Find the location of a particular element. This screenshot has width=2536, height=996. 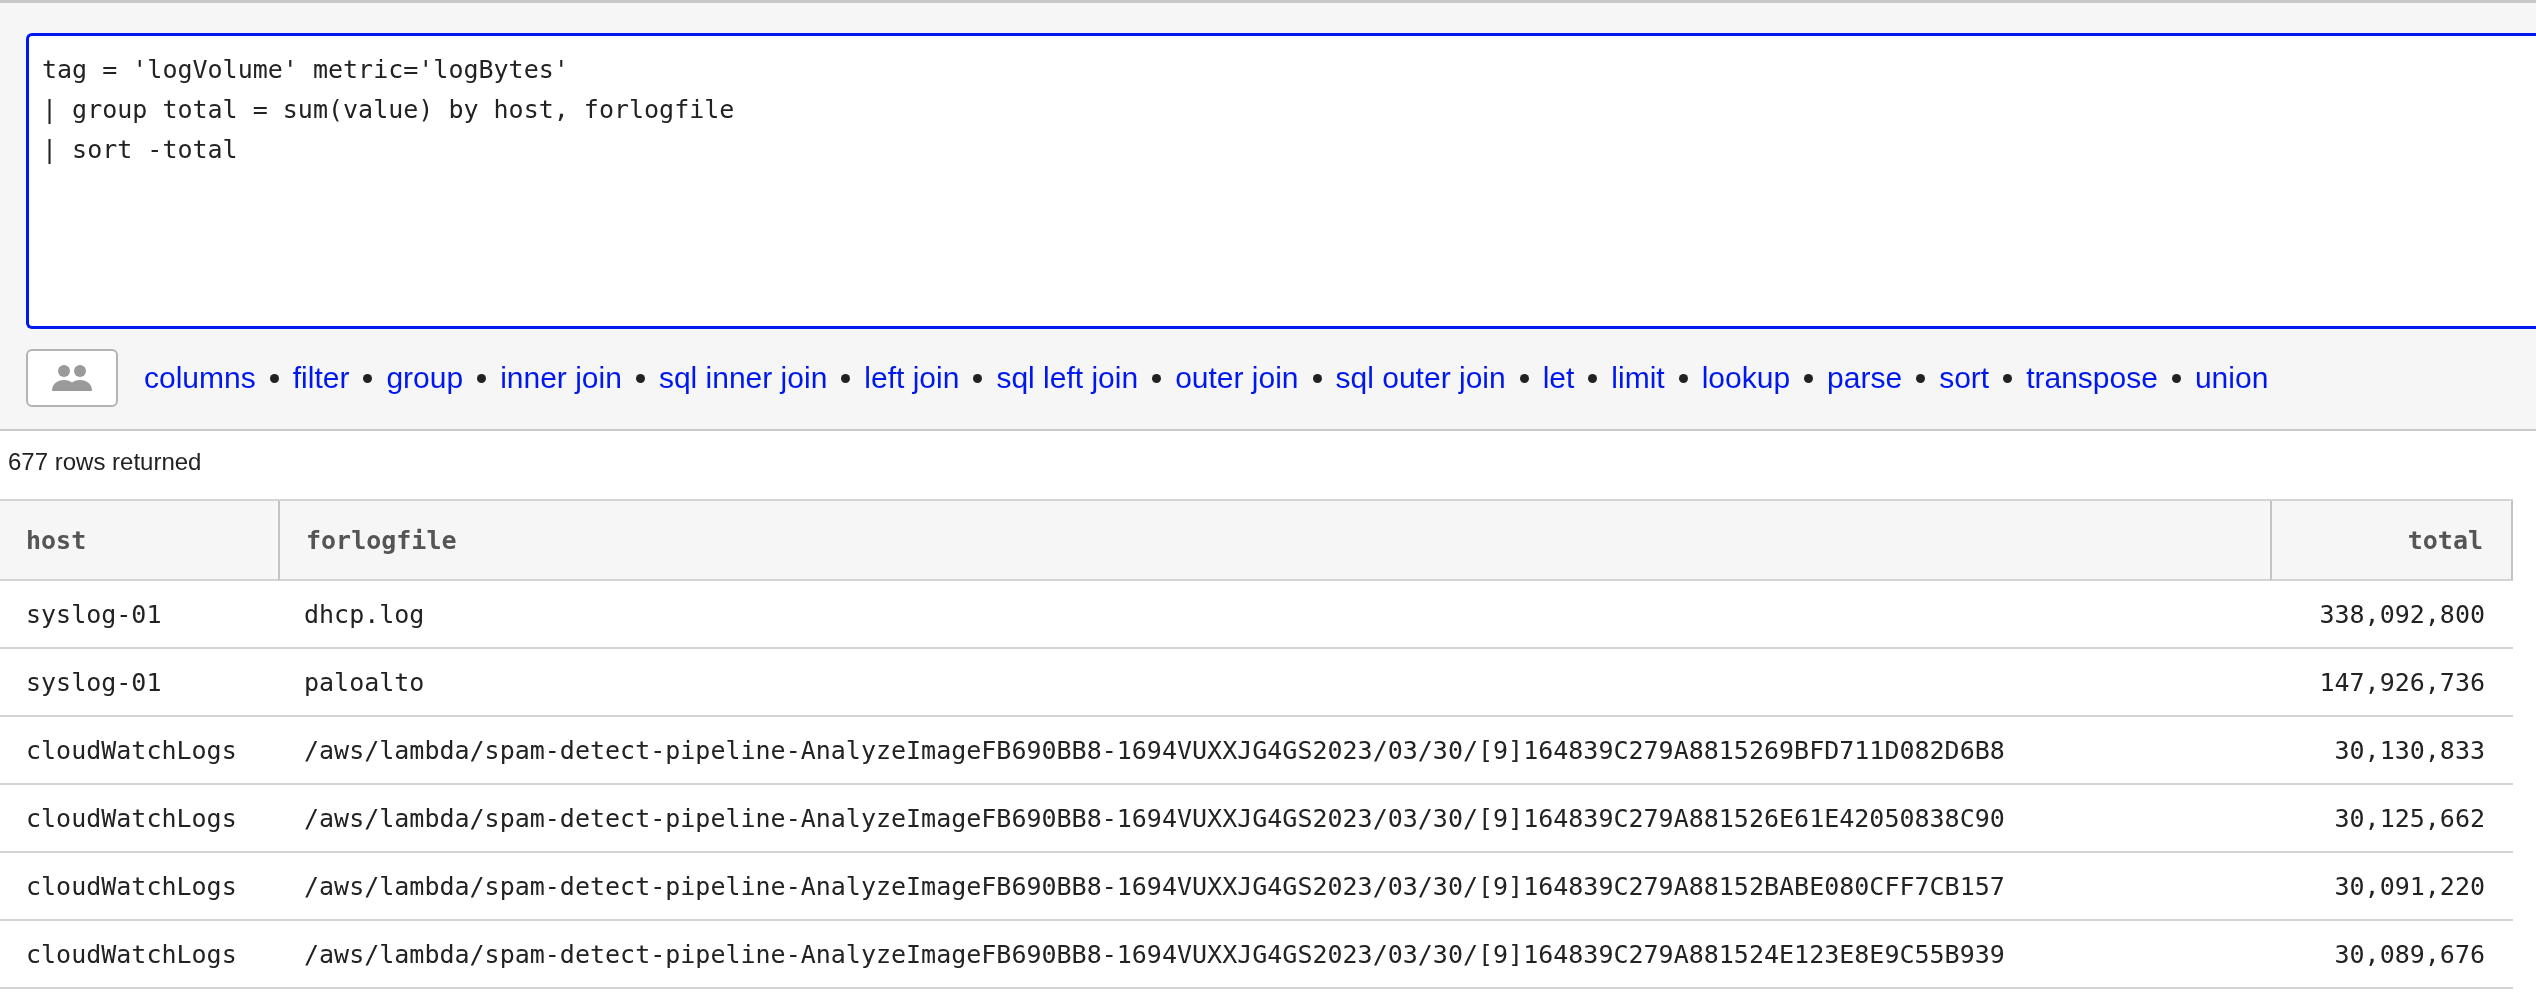

command-link: limit is located at coordinates (1638, 378).